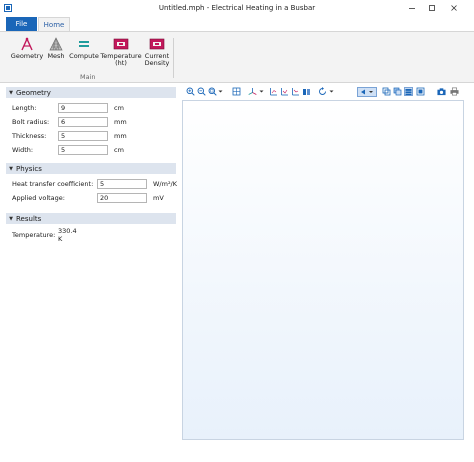 This screenshot has height=462, width=474. I want to click on axis-orientation-icon, so click(420, 91).